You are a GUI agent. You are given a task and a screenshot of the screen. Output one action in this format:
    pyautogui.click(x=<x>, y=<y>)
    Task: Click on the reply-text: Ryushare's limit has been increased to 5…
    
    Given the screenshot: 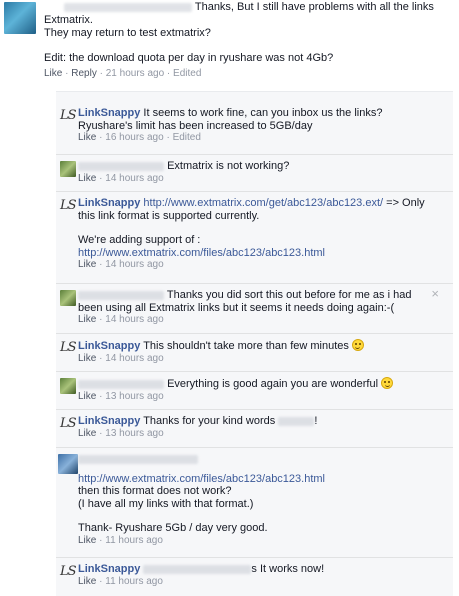 What is the action you would take?
    pyautogui.click(x=195, y=125)
    